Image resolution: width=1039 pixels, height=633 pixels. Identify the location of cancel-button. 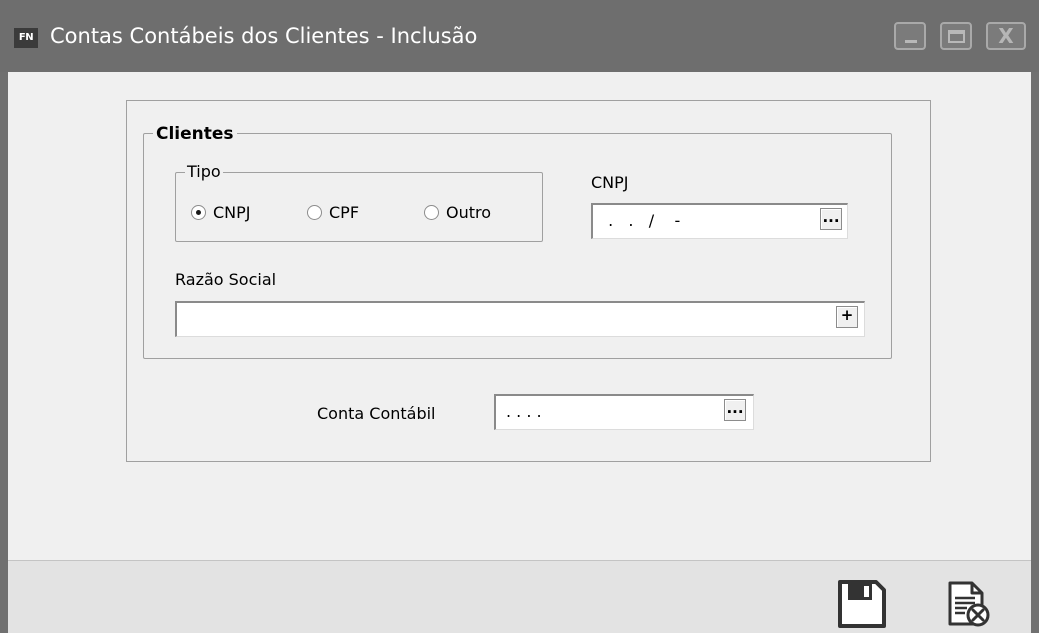
(968, 604).